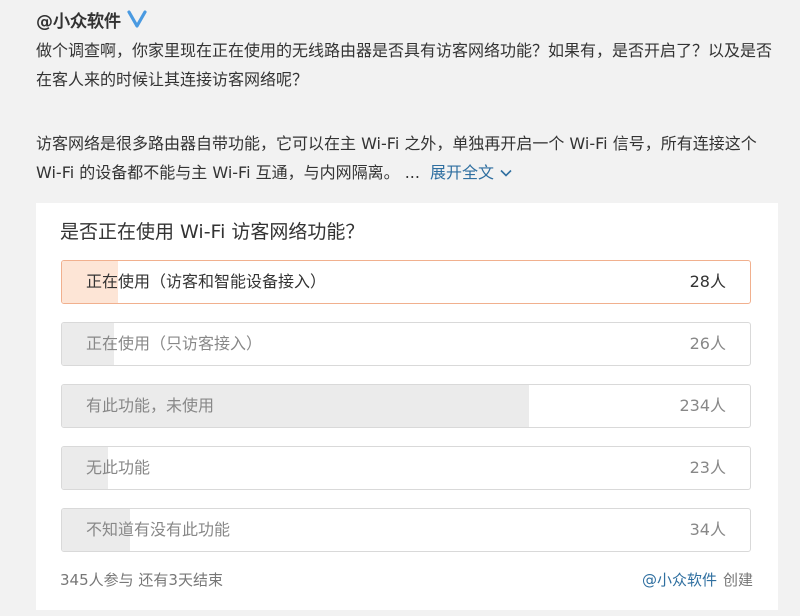 This screenshot has height=616, width=800. I want to click on poll-option-count: 234人, so click(702, 405).